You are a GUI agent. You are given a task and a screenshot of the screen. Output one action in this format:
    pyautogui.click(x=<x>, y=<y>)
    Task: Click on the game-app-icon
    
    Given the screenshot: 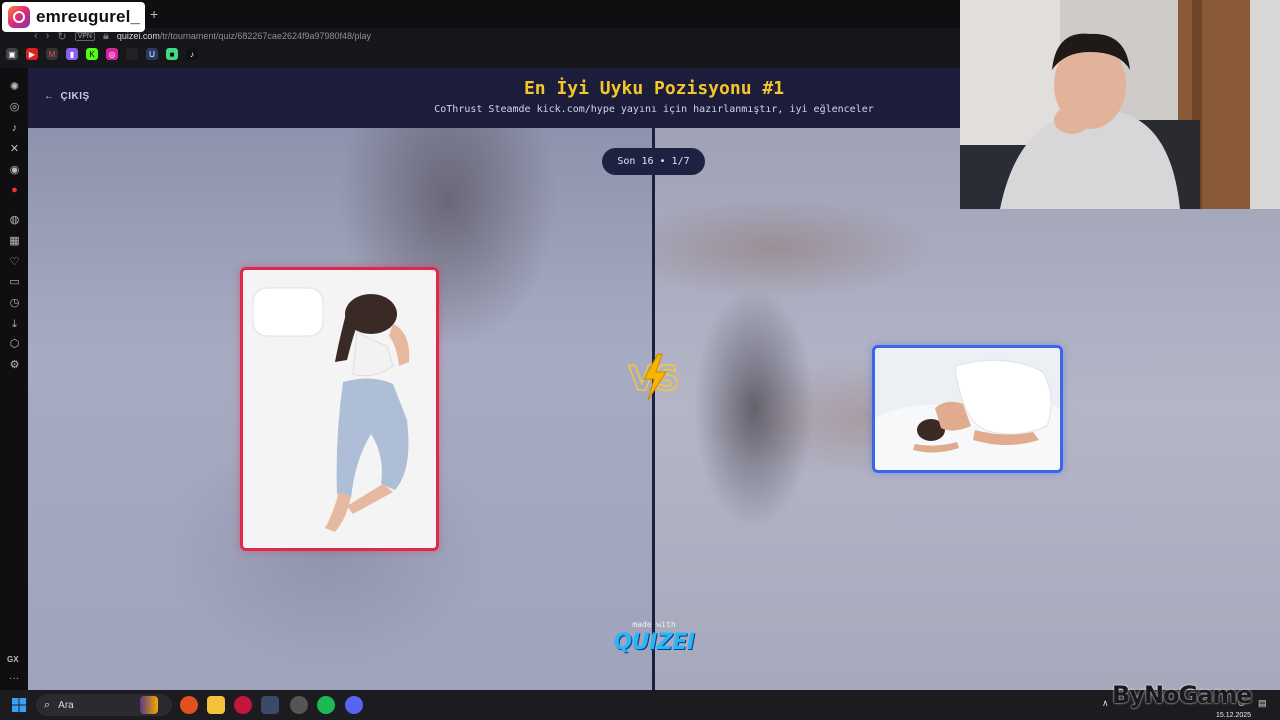 What is the action you would take?
    pyautogui.click(x=149, y=705)
    